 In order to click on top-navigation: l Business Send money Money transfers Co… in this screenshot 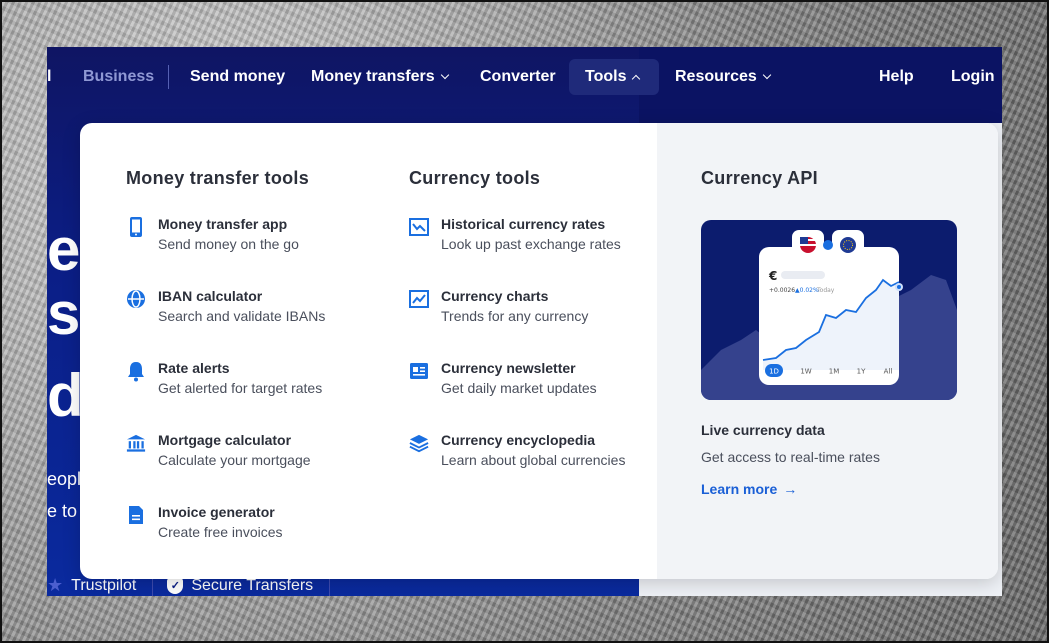, I will do `click(524, 77)`.